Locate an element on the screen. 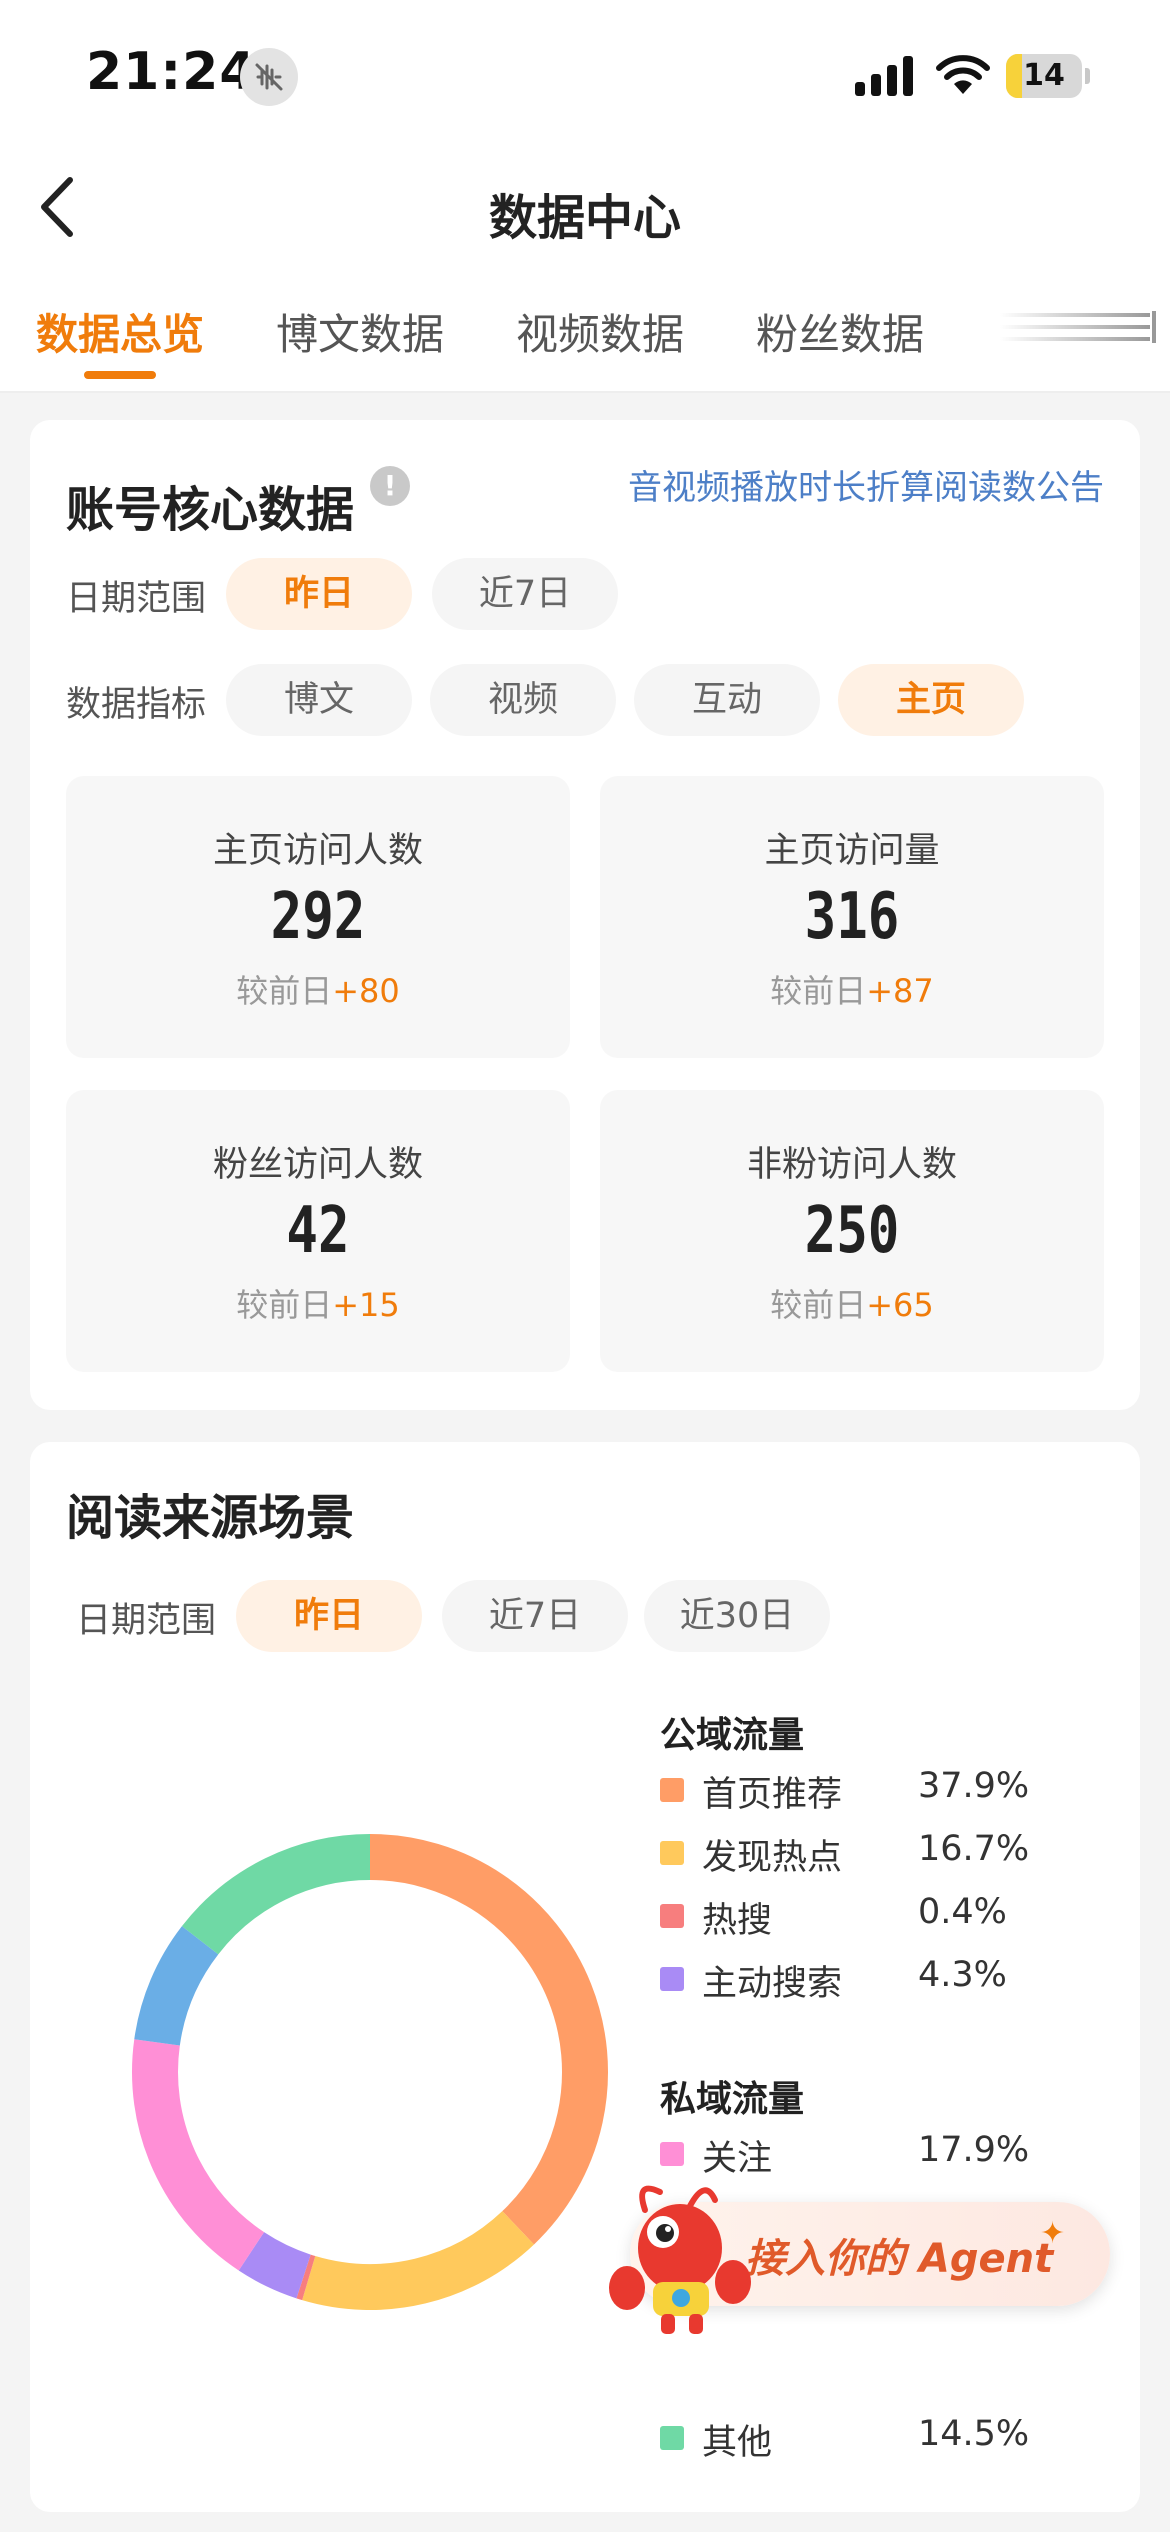  stat-card: 非粉访问人数 250 较前日+65 is located at coordinates (852, 1231).